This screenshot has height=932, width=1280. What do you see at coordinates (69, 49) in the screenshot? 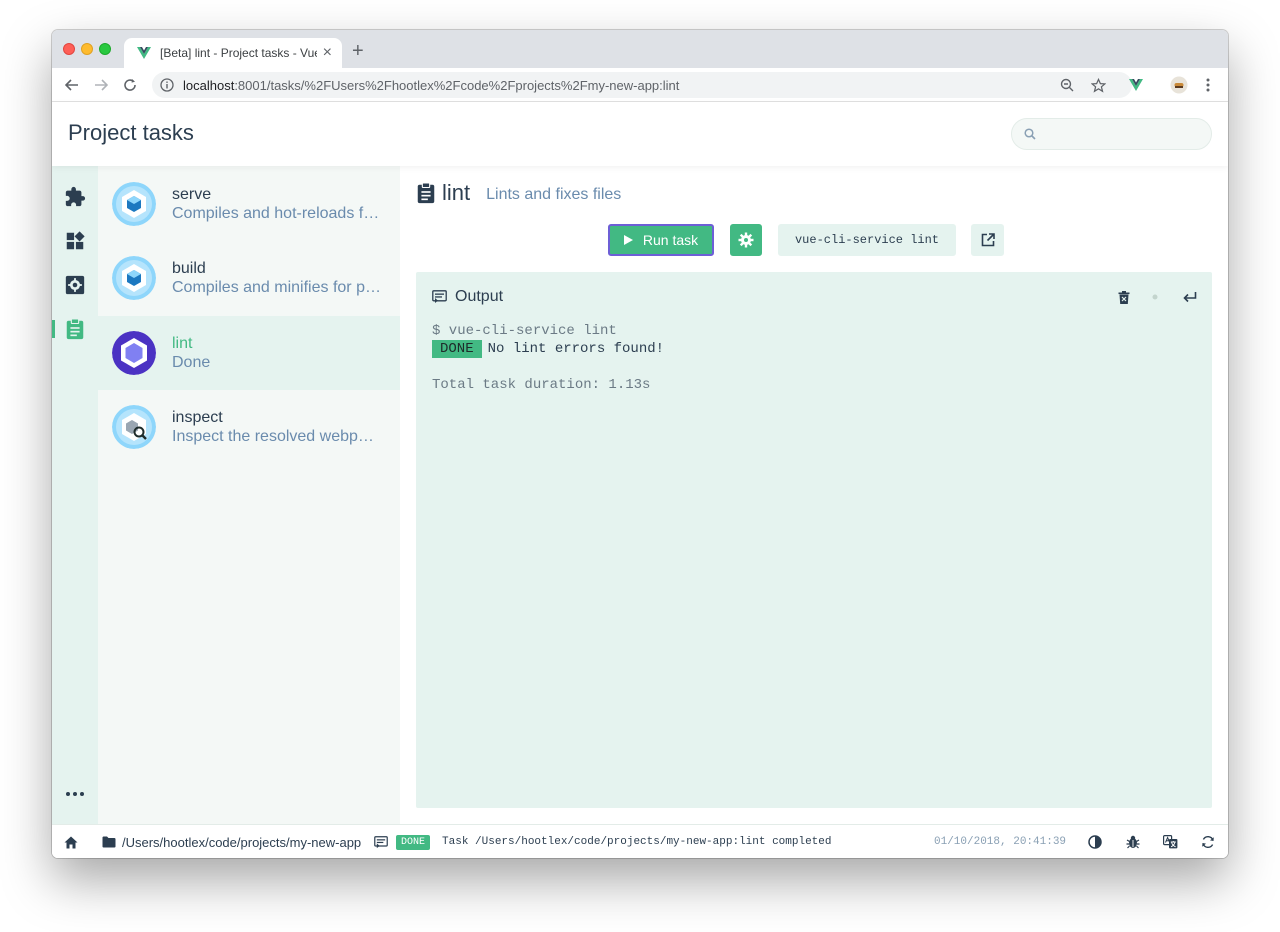
I see `close-window-button` at bounding box center [69, 49].